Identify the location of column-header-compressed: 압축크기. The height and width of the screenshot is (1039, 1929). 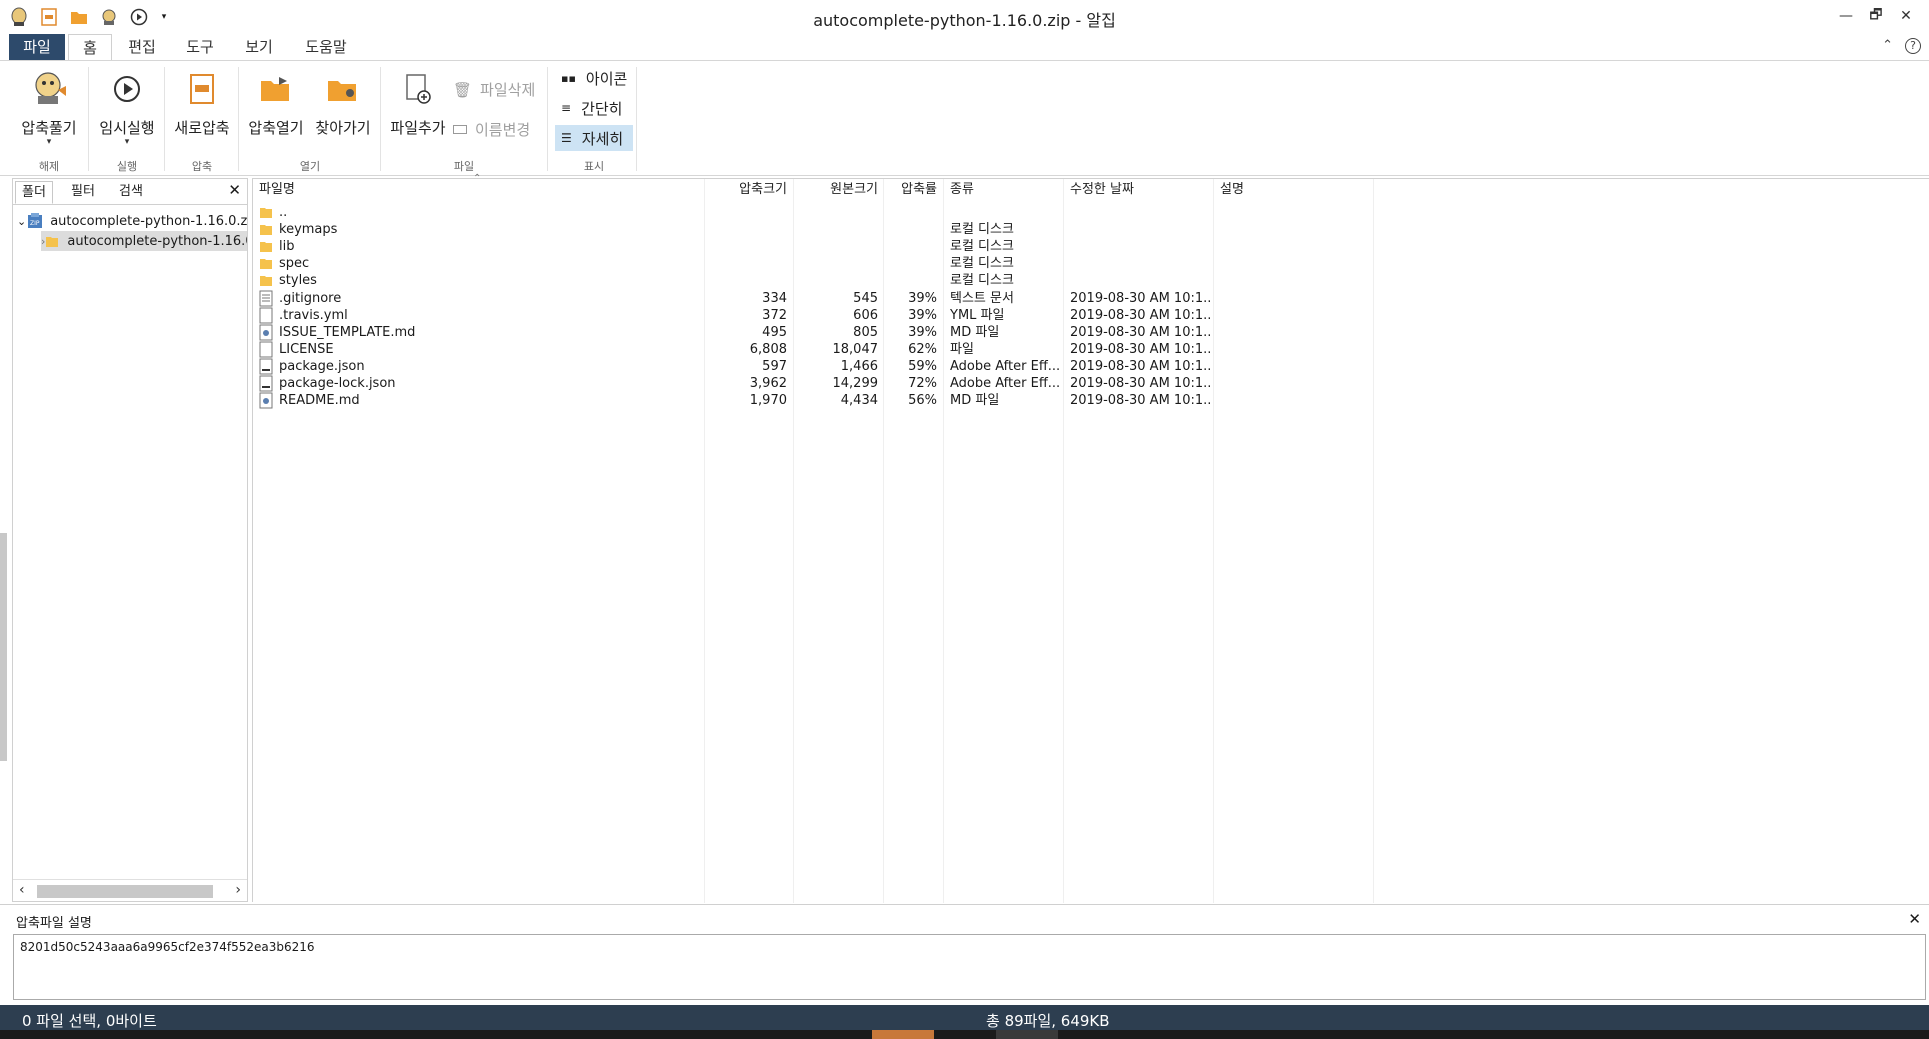
(746, 190).